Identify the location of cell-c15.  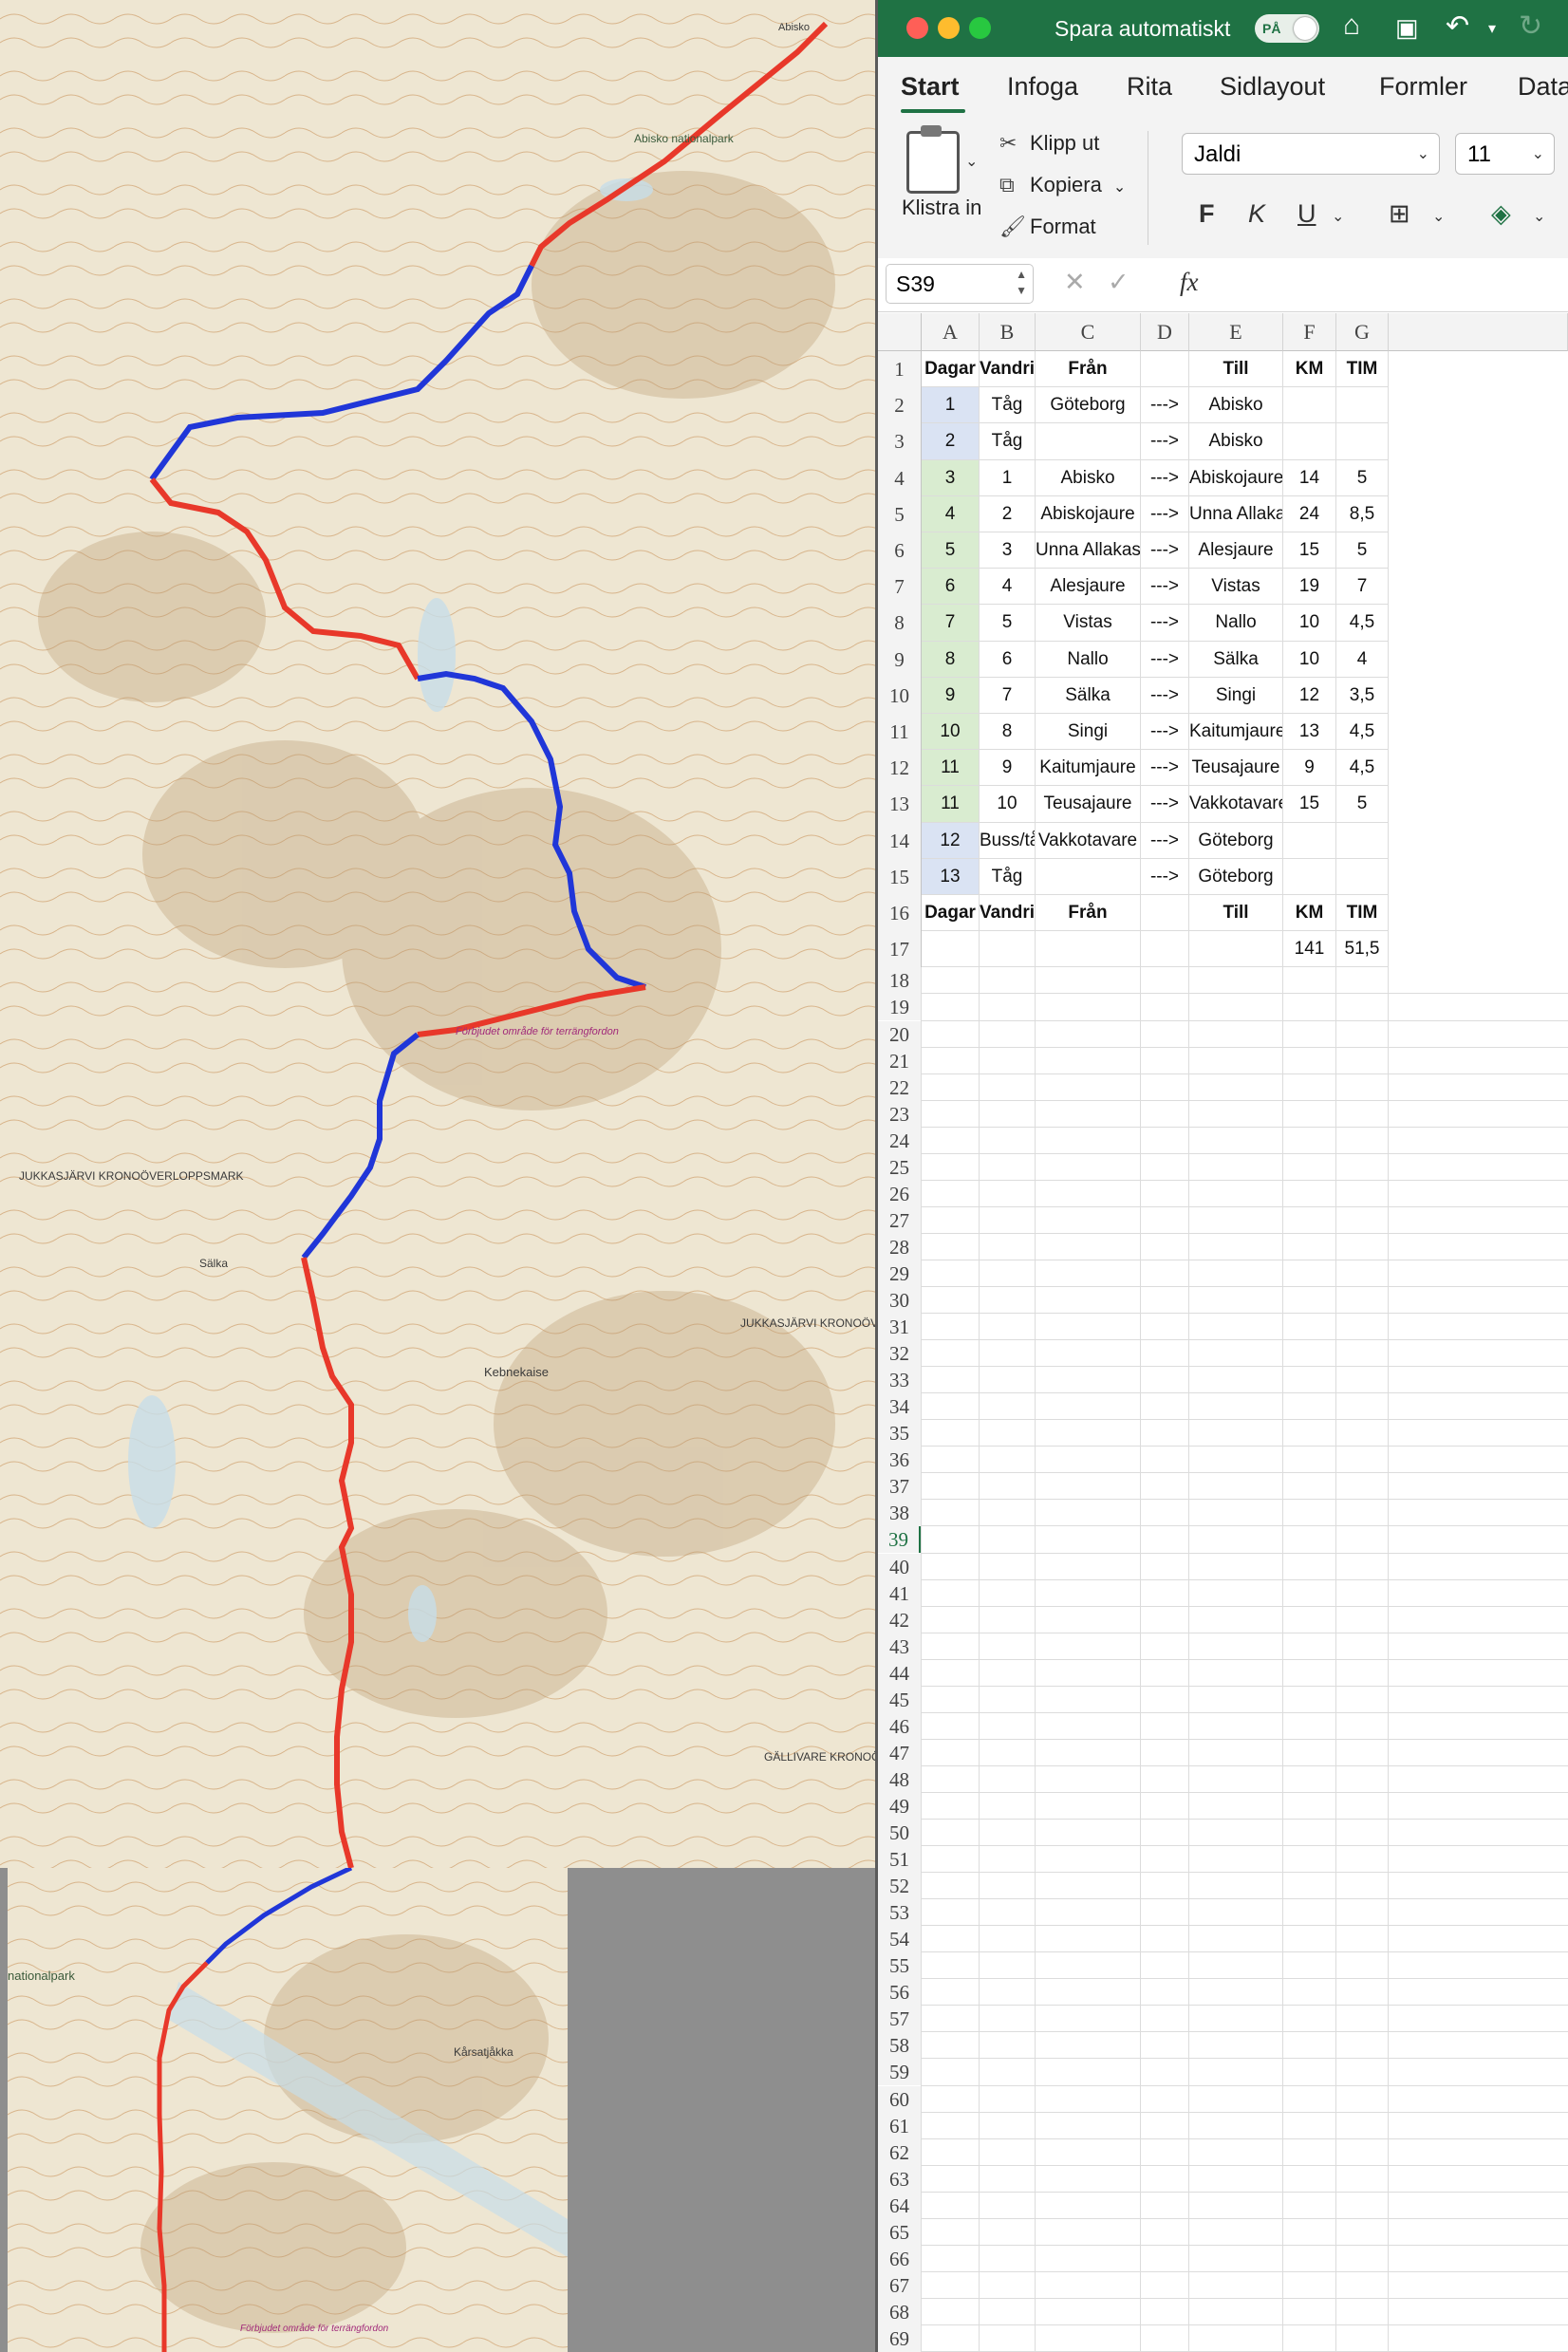
(1088, 877).